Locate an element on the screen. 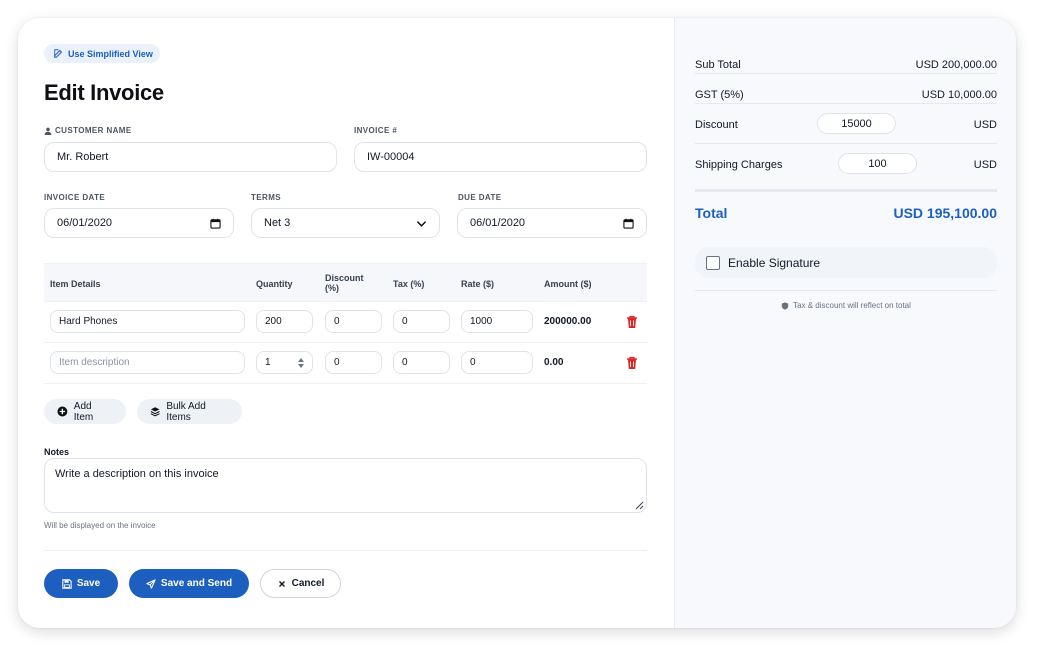  bulk-add-items-button: Bulk Add Items is located at coordinates (189, 411).